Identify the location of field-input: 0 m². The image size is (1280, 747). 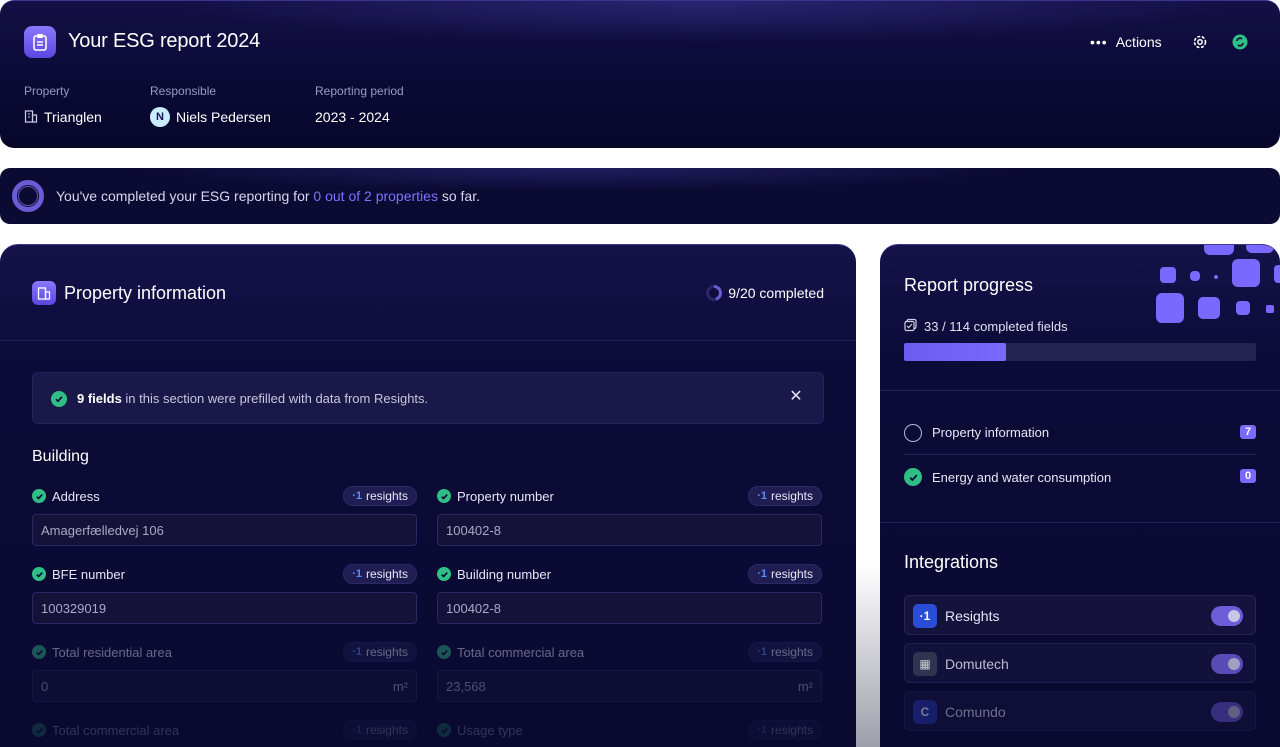
(224, 686).